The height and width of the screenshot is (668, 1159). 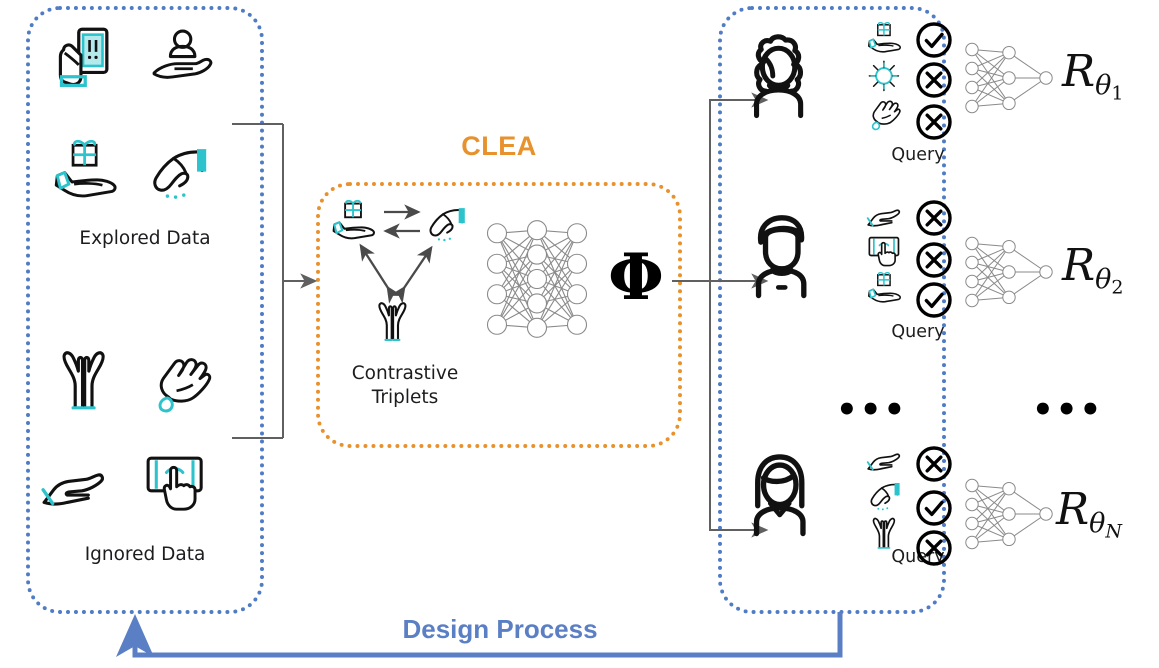 What do you see at coordinates (884, 287) in the screenshot?
I see `query-icon-u2-q3` at bounding box center [884, 287].